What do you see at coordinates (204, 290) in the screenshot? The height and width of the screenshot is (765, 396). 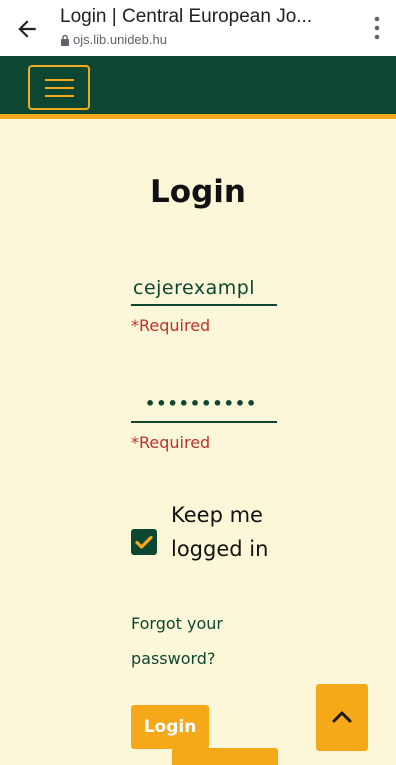 I see `username-input: cejerexampl` at bounding box center [204, 290].